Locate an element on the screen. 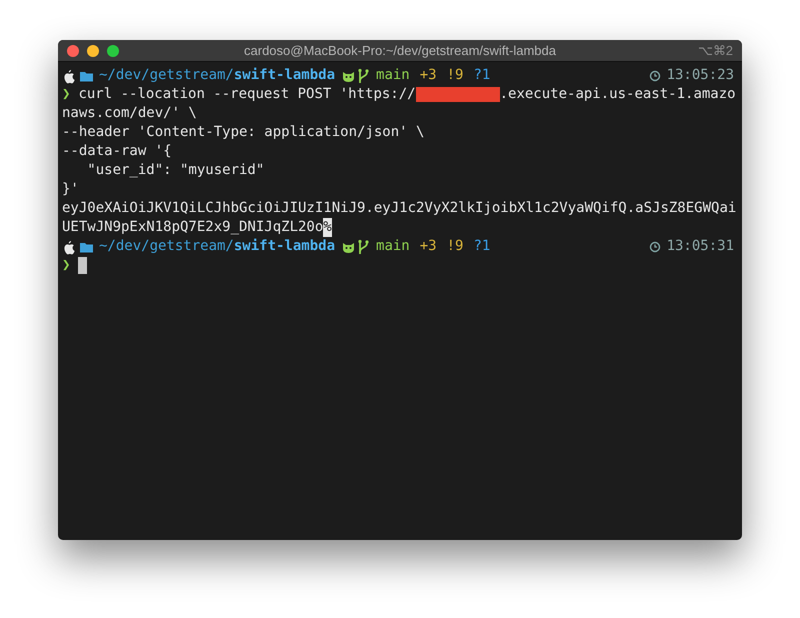  minimize-button is located at coordinates (93, 50).